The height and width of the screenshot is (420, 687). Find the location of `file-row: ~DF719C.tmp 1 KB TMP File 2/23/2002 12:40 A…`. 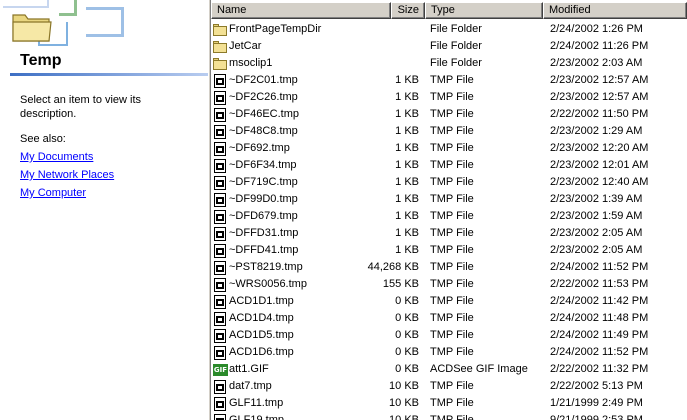

file-row: ~DF719C.tmp 1 KB TMP File 2/23/2002 12:40 A… is located at coordinates (449, 182).